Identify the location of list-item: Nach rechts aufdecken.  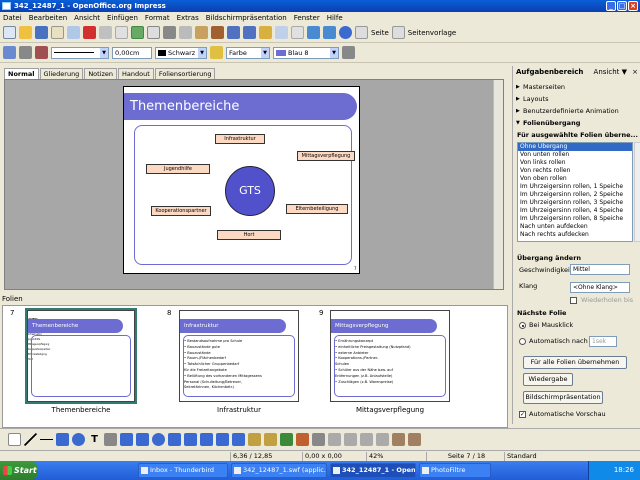
(575, 235).